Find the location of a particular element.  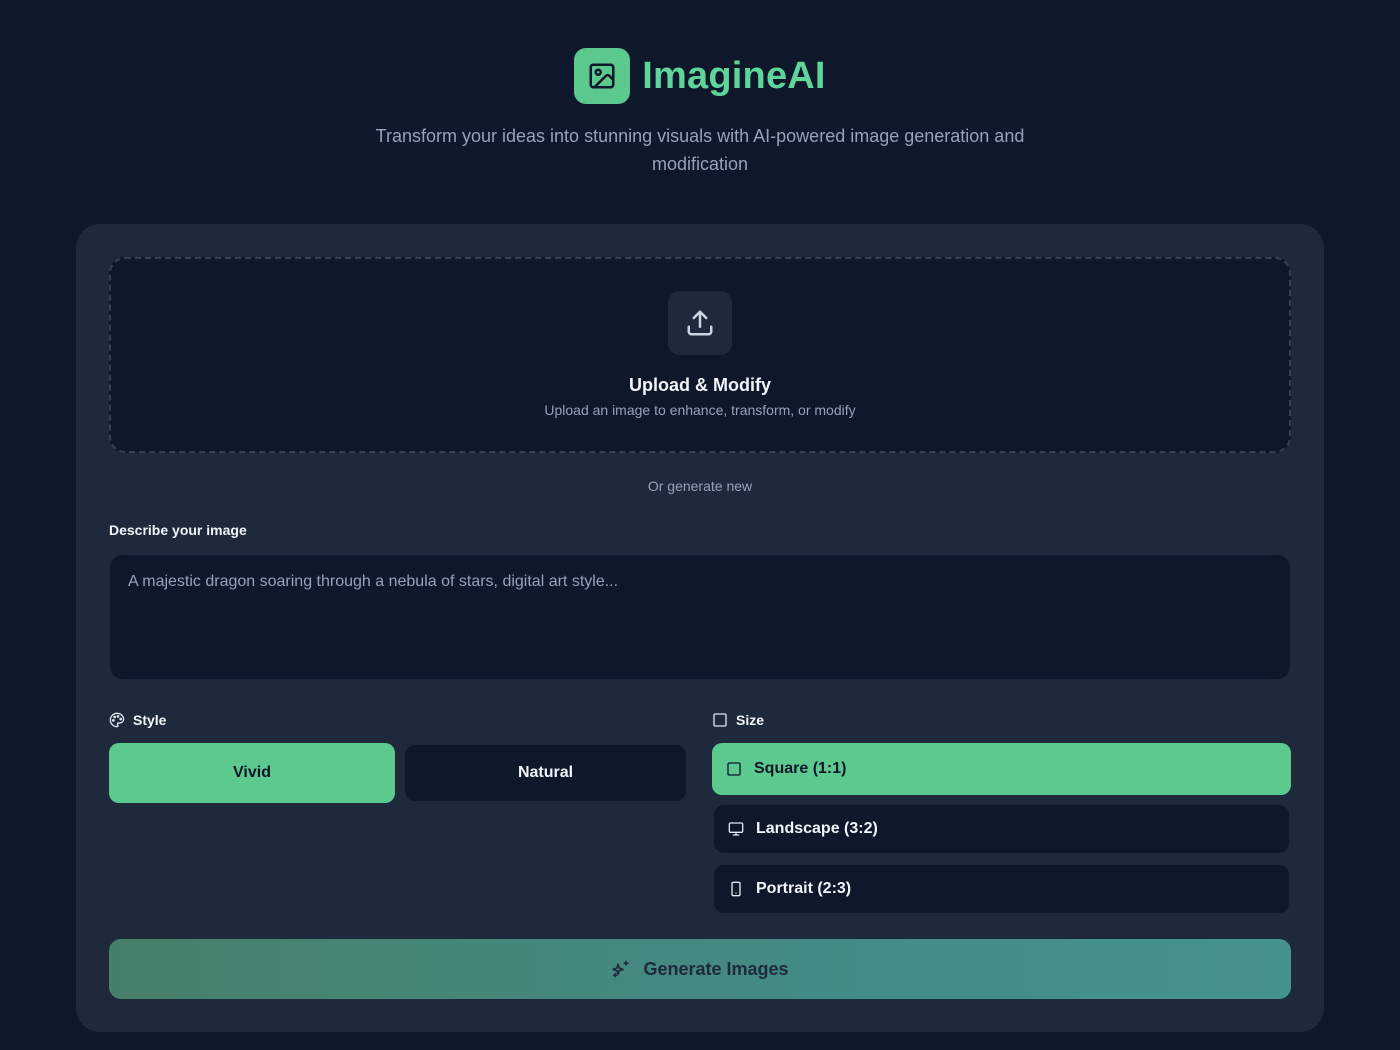

generate-button: Generate Images is located at coordinates (700, 969).